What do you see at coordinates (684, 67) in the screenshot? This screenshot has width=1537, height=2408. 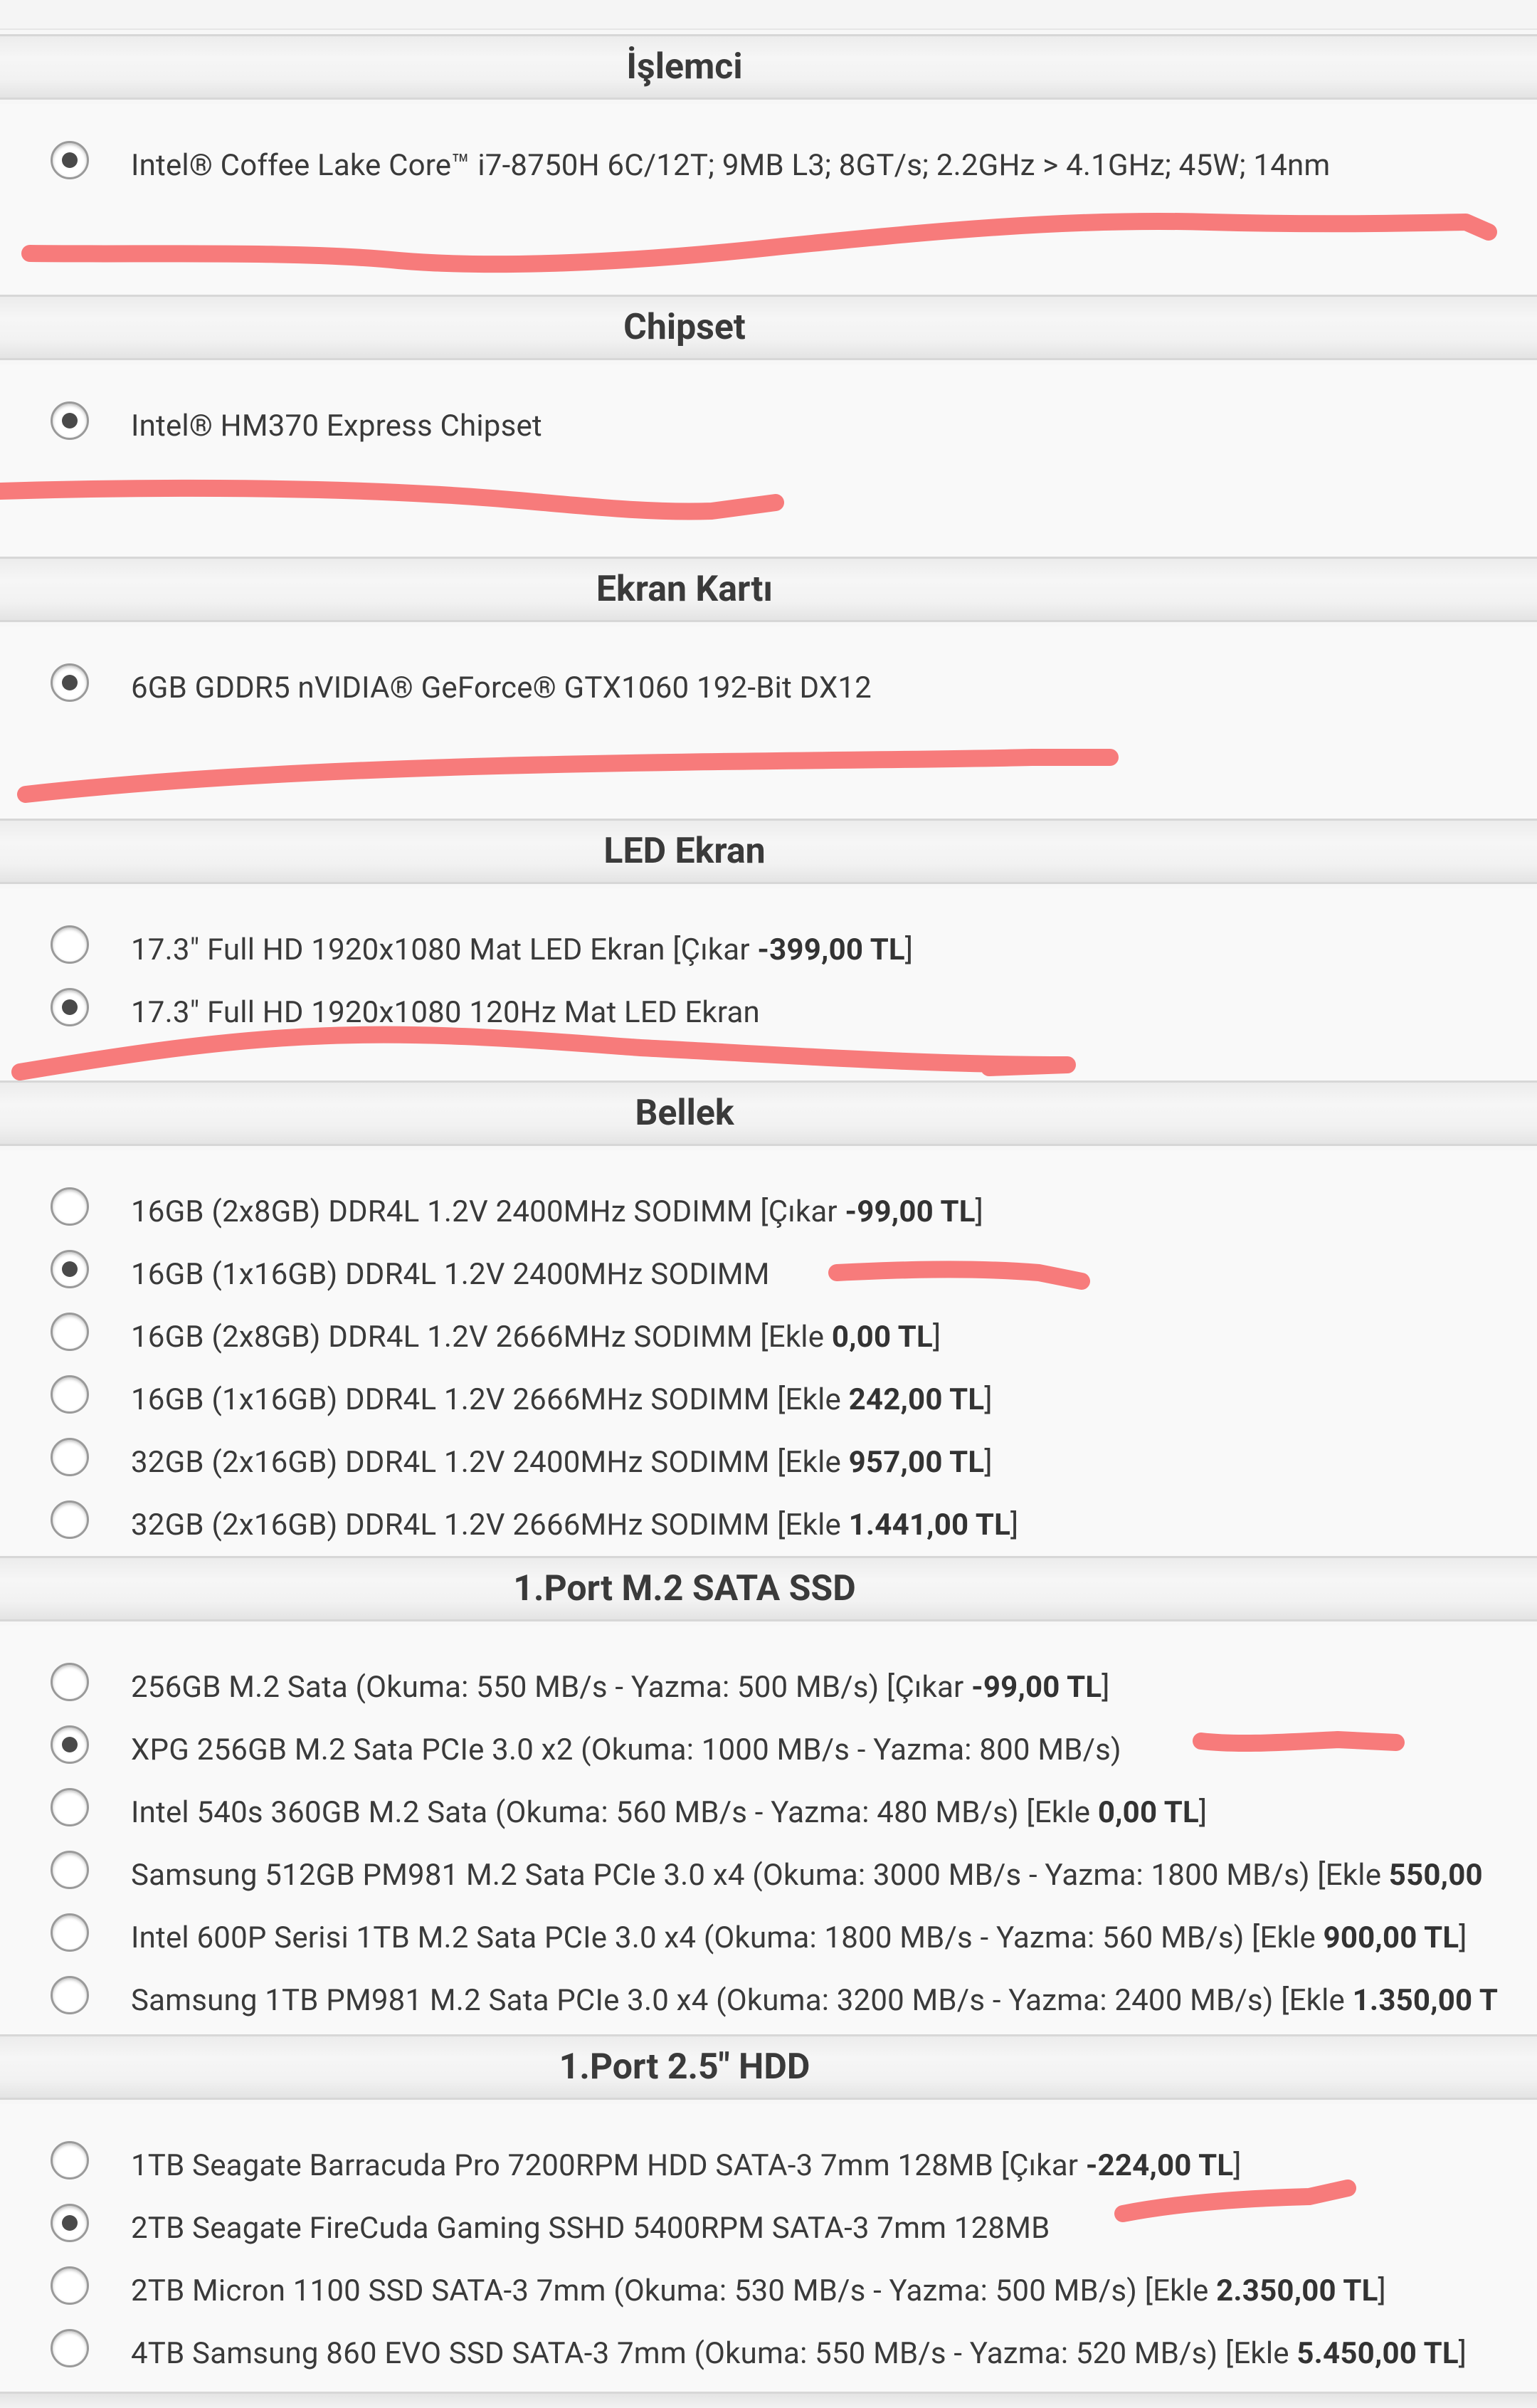 I see `section-title: İşlemci` at bounding box center [684, 67].